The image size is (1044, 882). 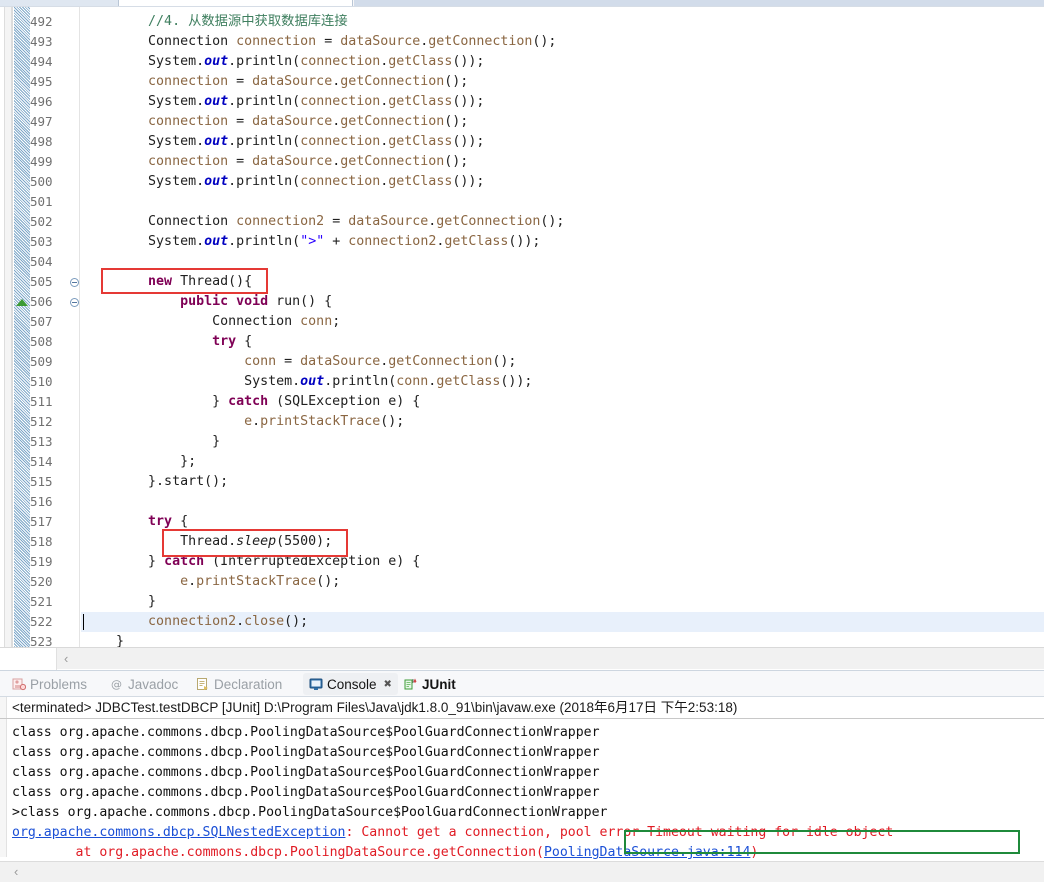 What do you see at coordinates (312, 241) in the screenshot?
I see `code-token: ">"` at bounding box center [312, 241].